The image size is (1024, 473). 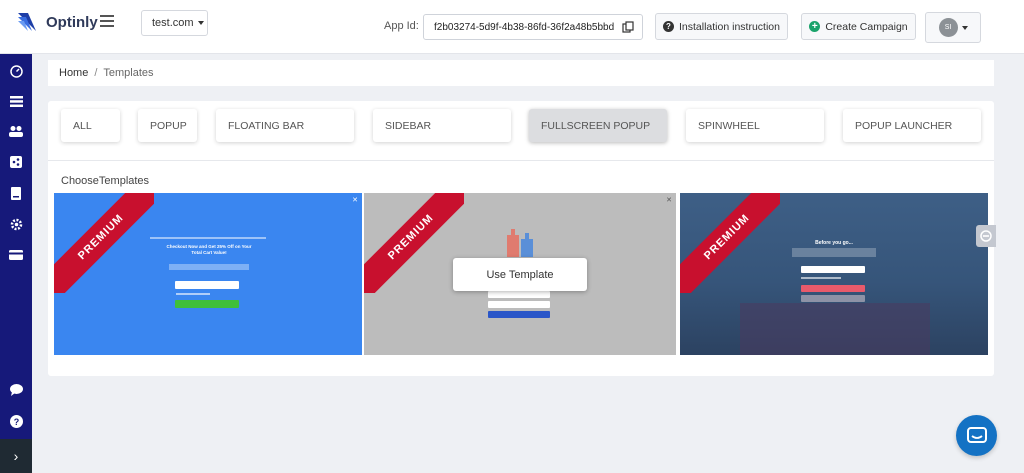 What do you see at coordinates (866, 26) in the screenshot?
I see `create-campaign-label: Create Campaign` at bounding box center [866, 26].